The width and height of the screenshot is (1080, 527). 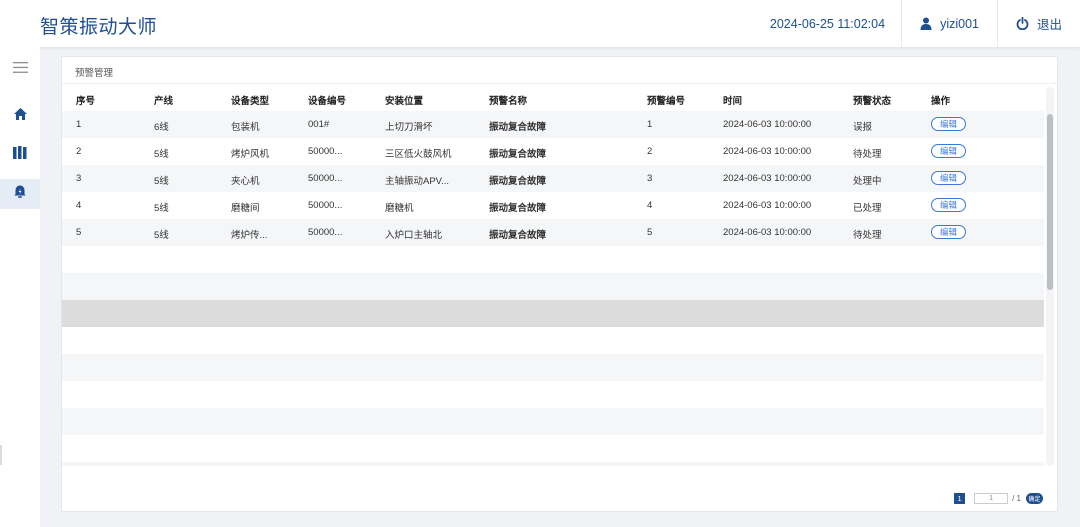 What do you see at coordinates (79, 205) in the screenshot?
I see `cell-index: 4` at bounding box center [79, 205].